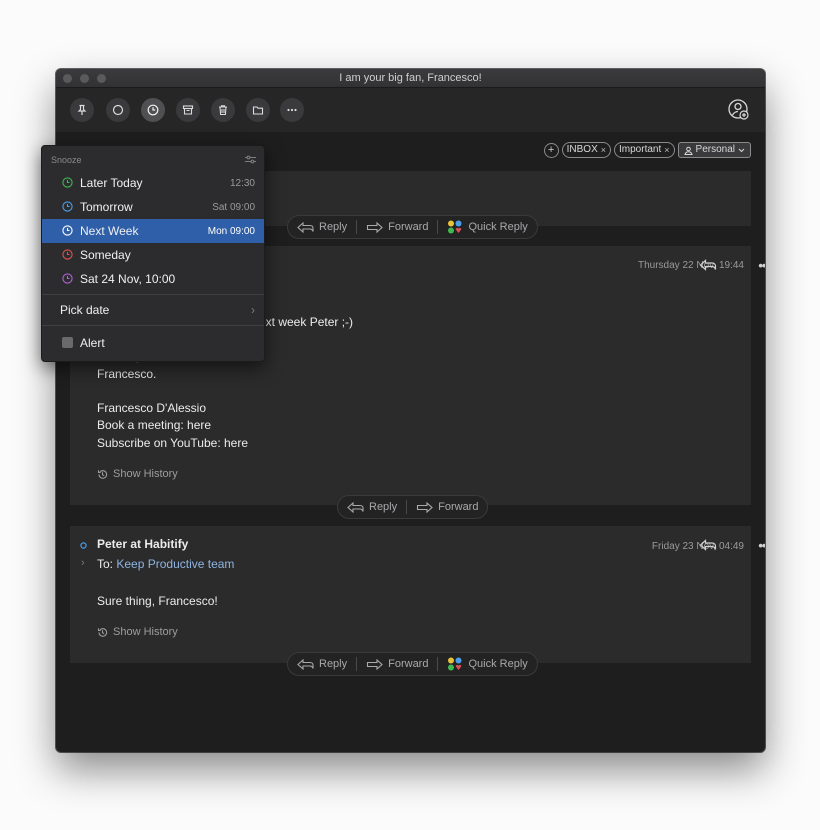 This screenshot has width=820, height=830. I want to click on label-chips: + INBOX × Important × Personal, so click(647, 150).